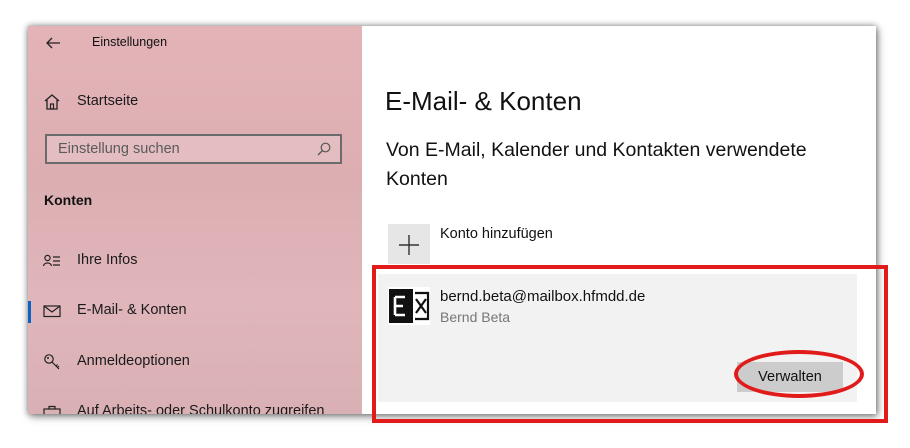 The height and width of the screenshot is (448, 910). I want to click on search-input, so click(177, 149).